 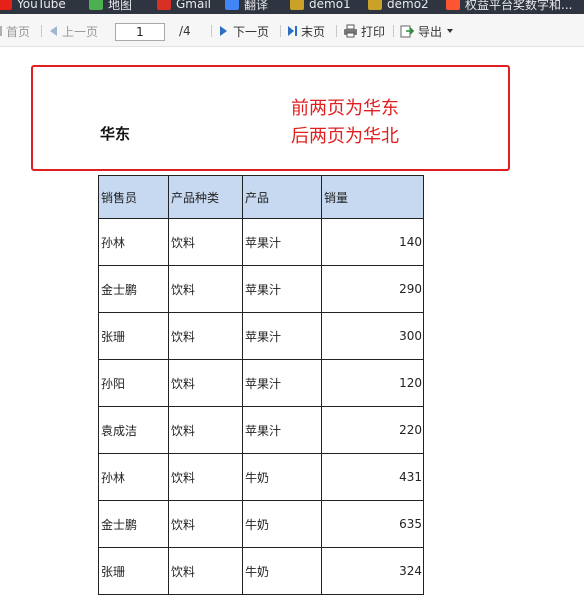 I want to click on table-row: 张珊 饮料 苹果汁 300, so click(x=261, y=336).